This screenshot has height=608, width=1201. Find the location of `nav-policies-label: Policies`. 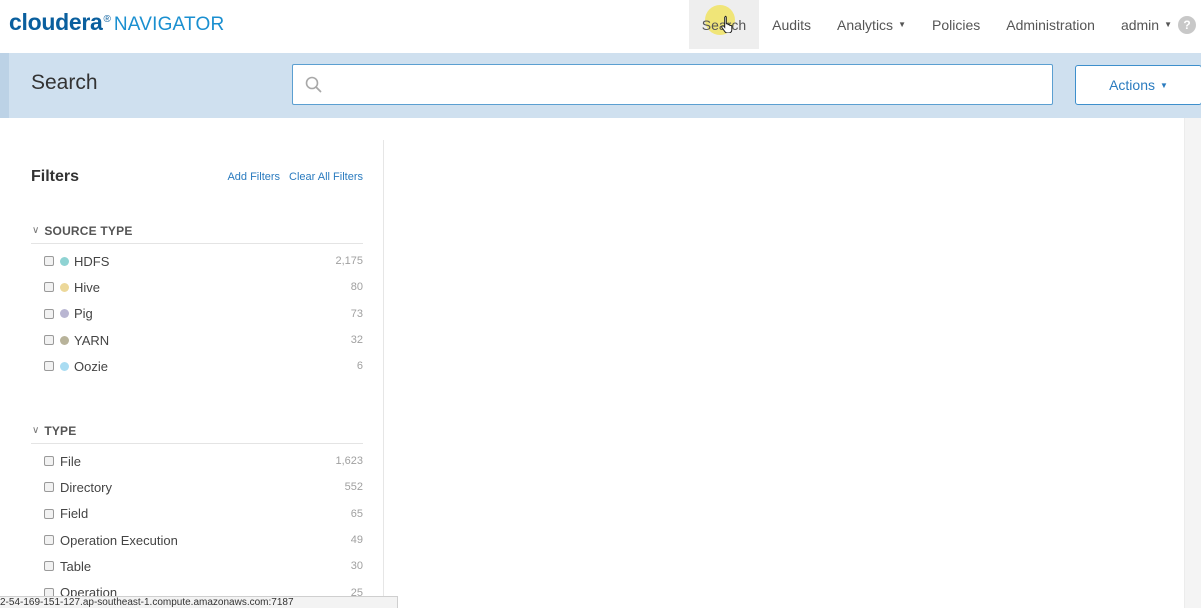

nav-policies-label: Policies is located at coordinates (956, 24).